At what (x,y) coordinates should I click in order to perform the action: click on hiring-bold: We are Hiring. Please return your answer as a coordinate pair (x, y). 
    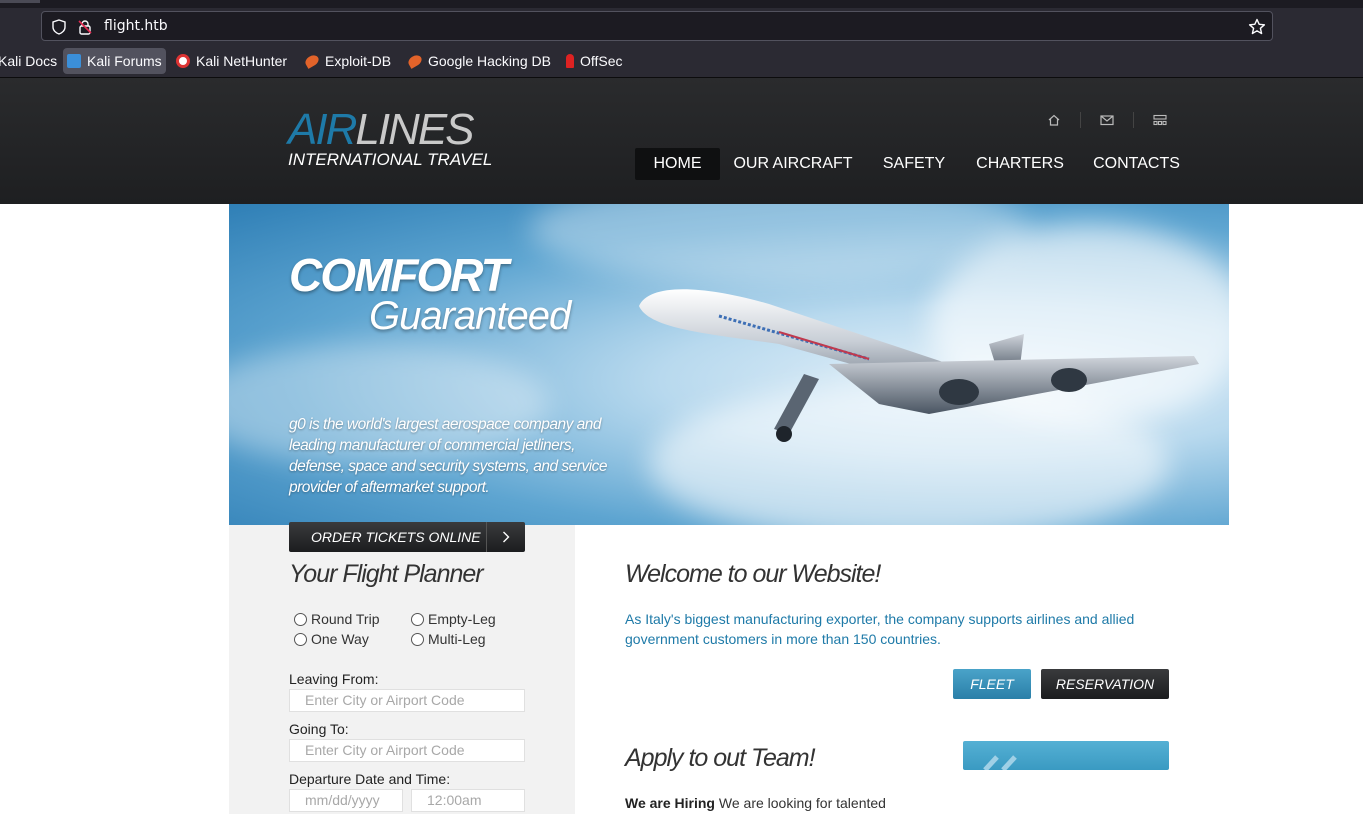
    Looking at the image, I should click on (670, 803).